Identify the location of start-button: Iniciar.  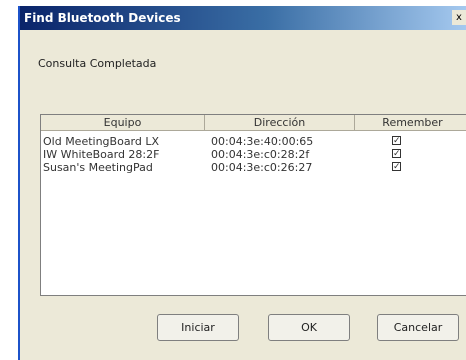
(198, 327).